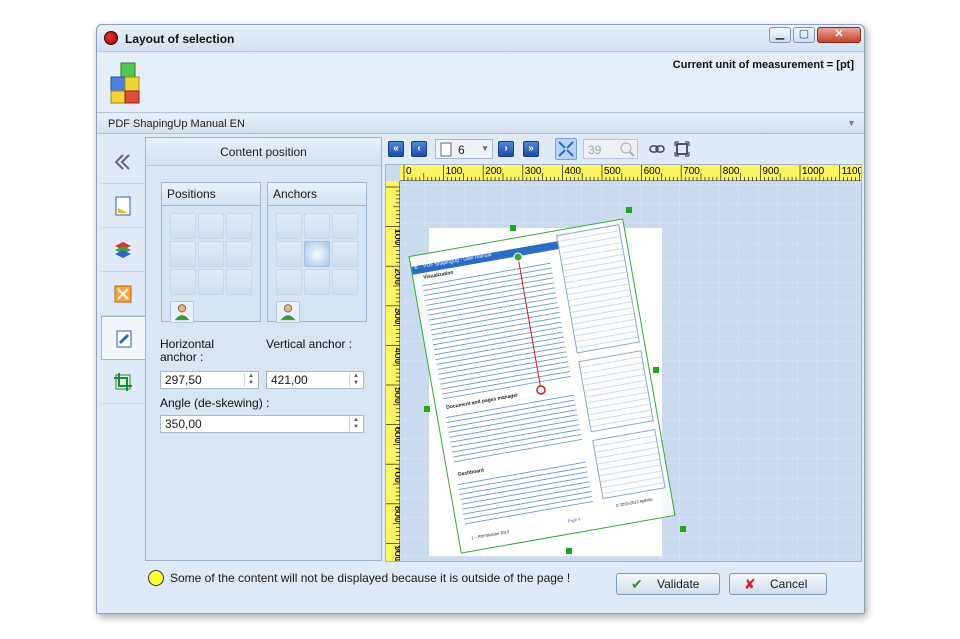  Describe the element at coordinates (393, 371) in the screenshot. I see `vertical-ruler: 100 200 300 400 500 600 700 800 900` at that location.